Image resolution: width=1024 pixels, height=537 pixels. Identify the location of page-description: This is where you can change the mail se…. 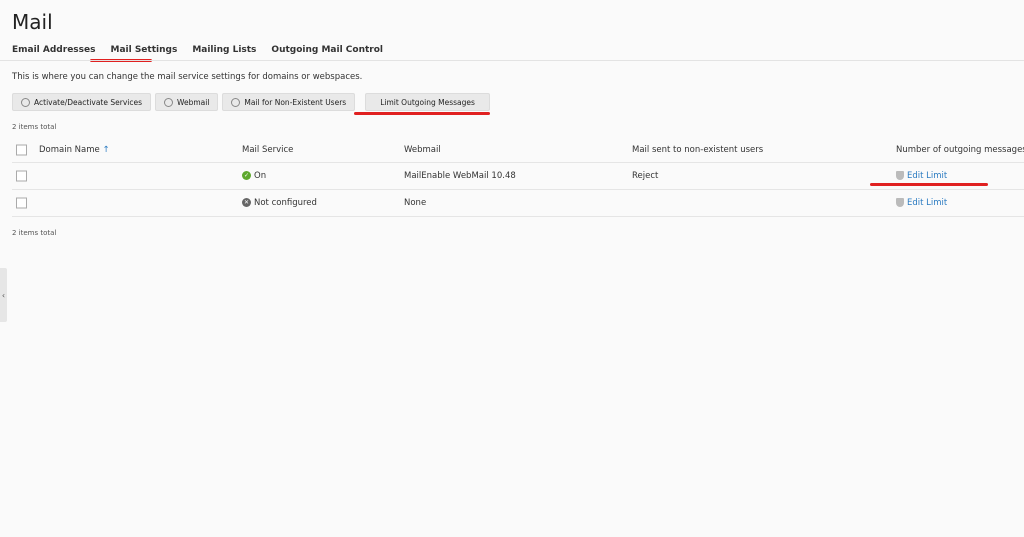
(187, 77).